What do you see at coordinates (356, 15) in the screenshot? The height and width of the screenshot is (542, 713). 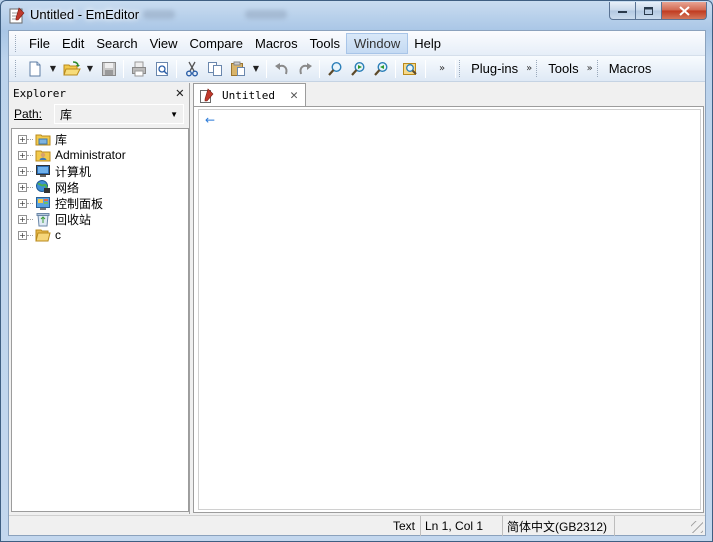 I see `title-bar: Untitled - EmEditor` at bounding box center [356, 15].